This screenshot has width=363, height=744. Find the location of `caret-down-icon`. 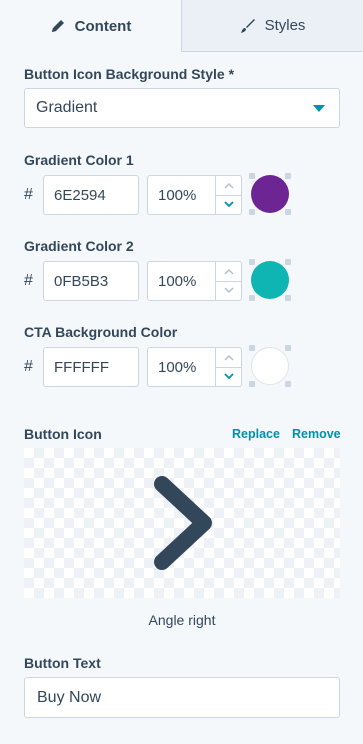

caret-down-icon is located at coordinates (319, 108).